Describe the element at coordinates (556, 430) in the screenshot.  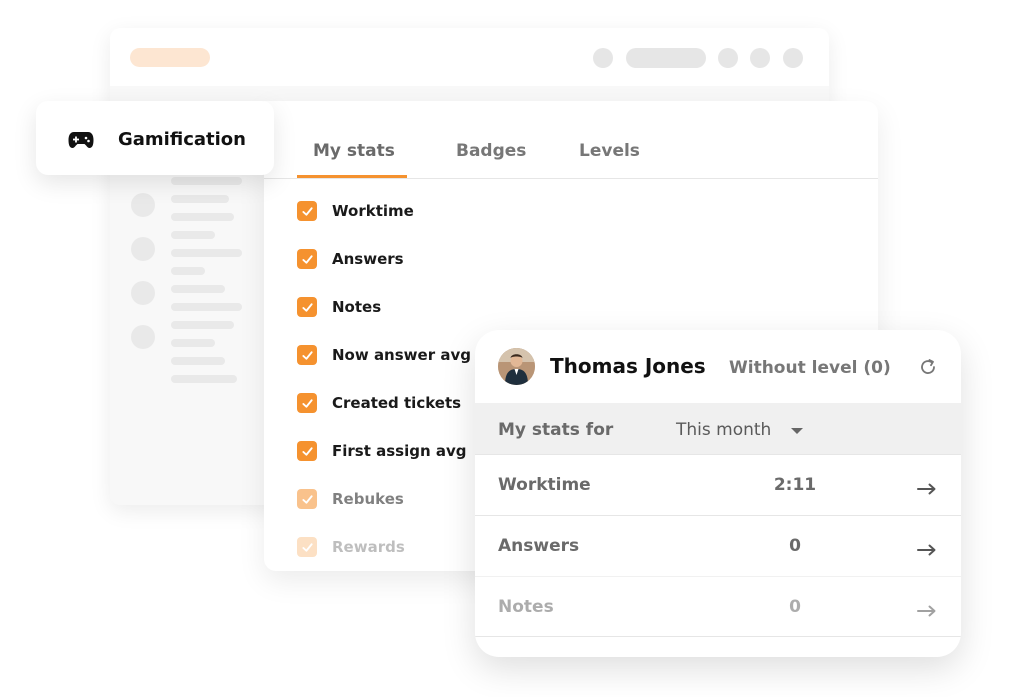
I see `filter-label: My stats for` at that location.